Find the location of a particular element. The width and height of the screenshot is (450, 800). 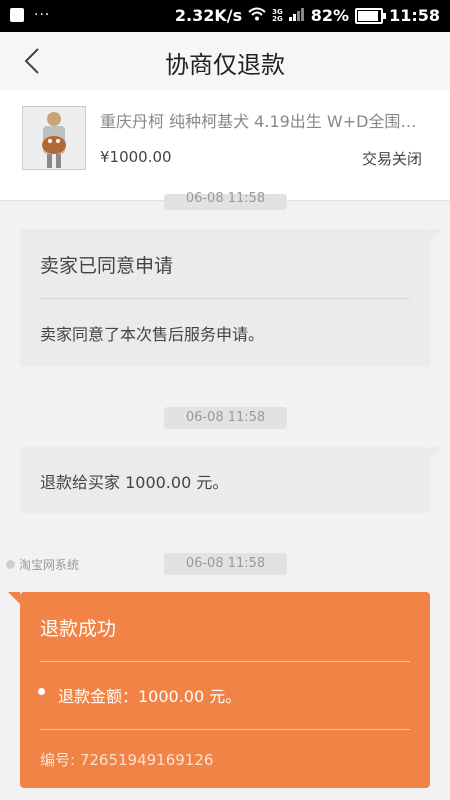

refund-id: 编号: 72651949169126 is located at coordinates (127, 760).